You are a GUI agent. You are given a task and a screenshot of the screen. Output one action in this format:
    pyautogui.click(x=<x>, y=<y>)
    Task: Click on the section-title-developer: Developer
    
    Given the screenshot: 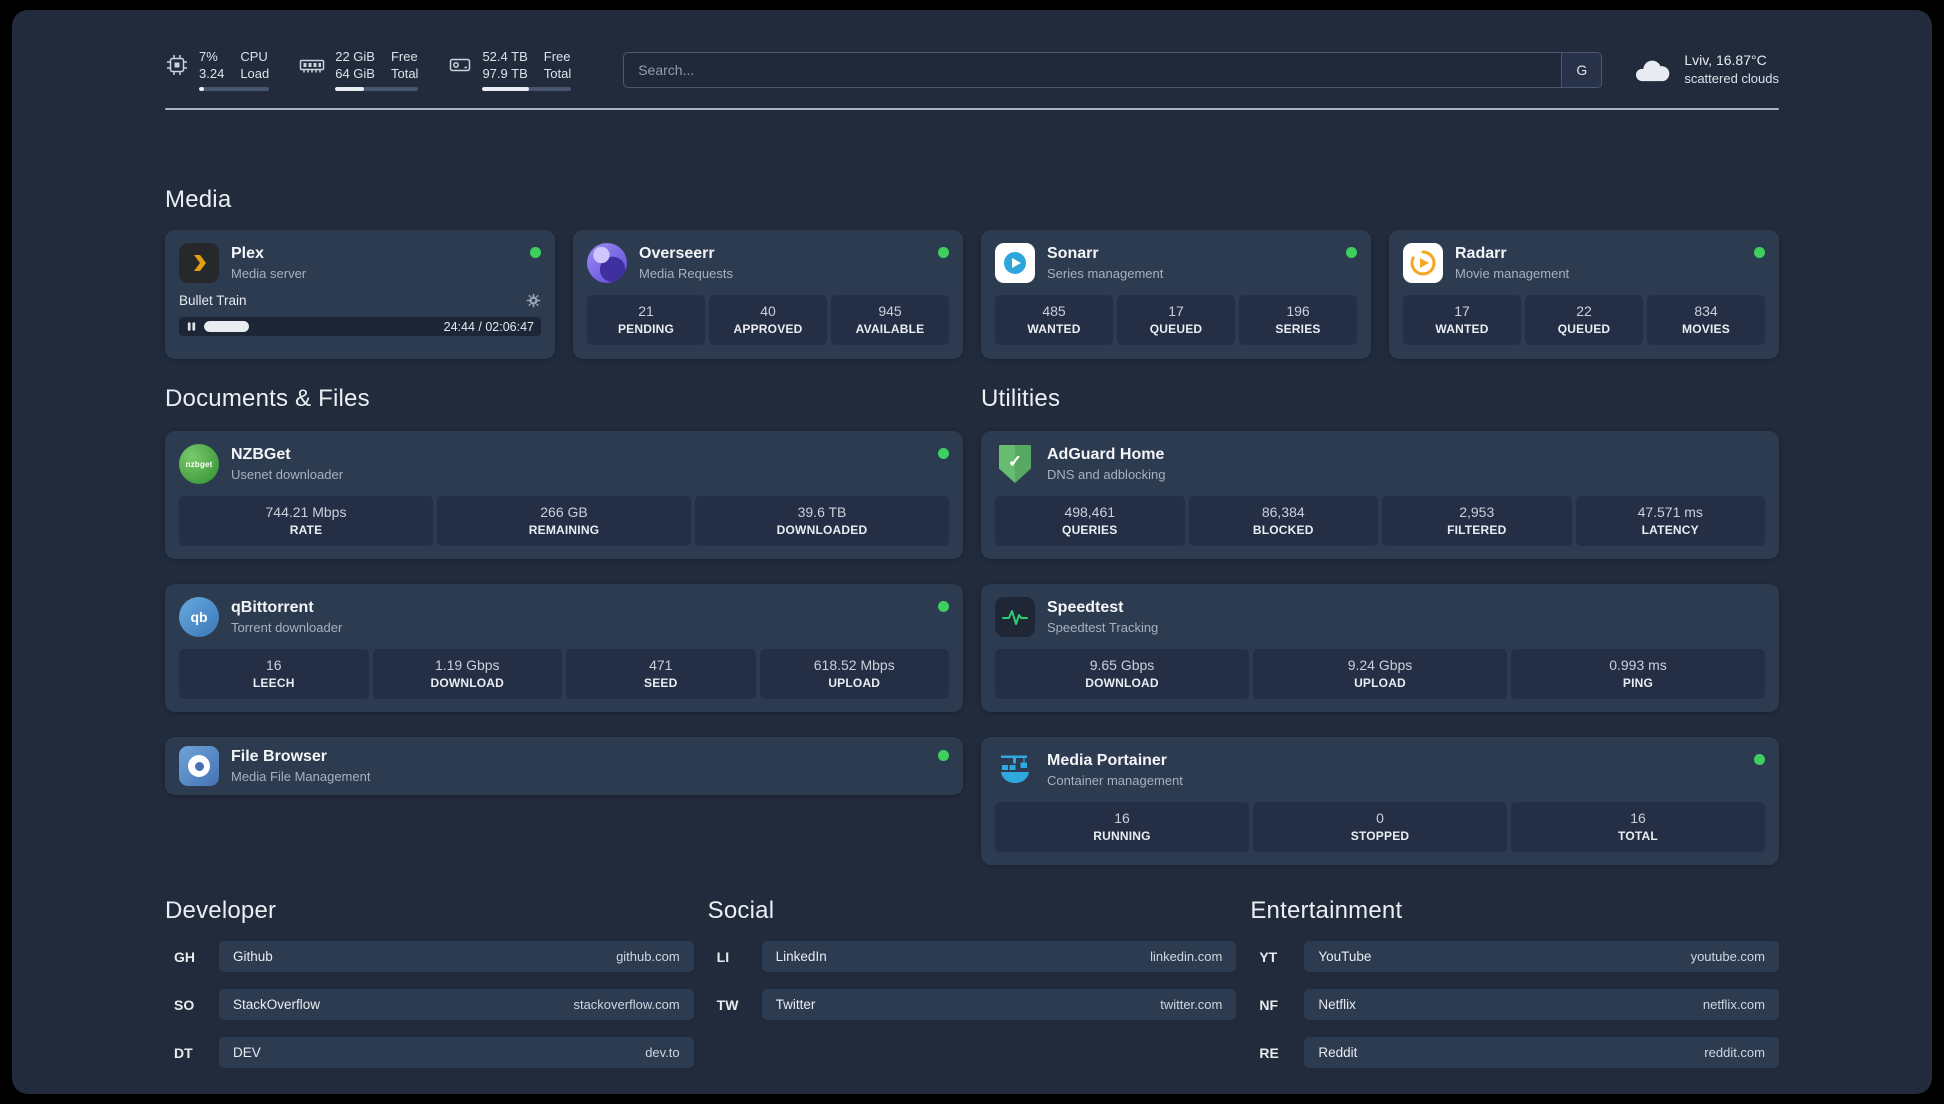 What is the action you would take?
    pyautogui.click(x=221, y=910)
    